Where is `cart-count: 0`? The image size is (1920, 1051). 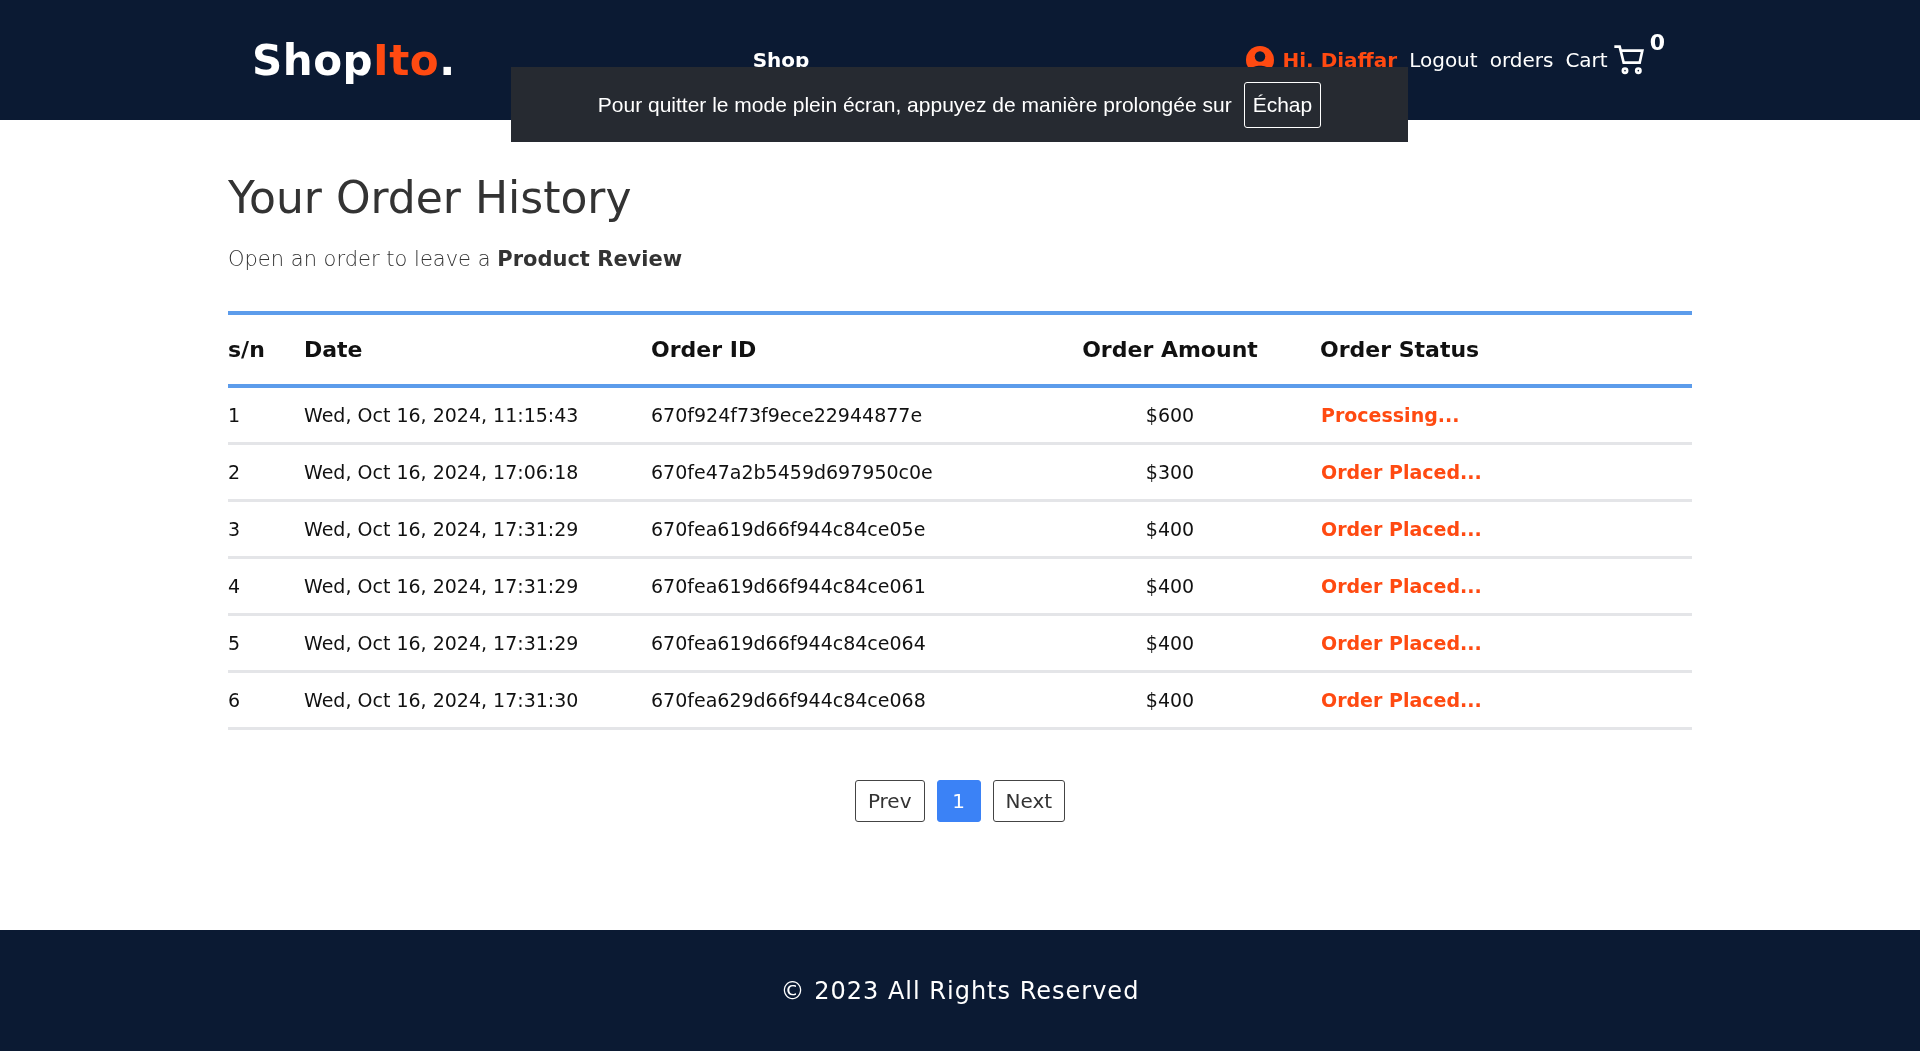 cart-count: 0 is located at coordinates (1657, 42).